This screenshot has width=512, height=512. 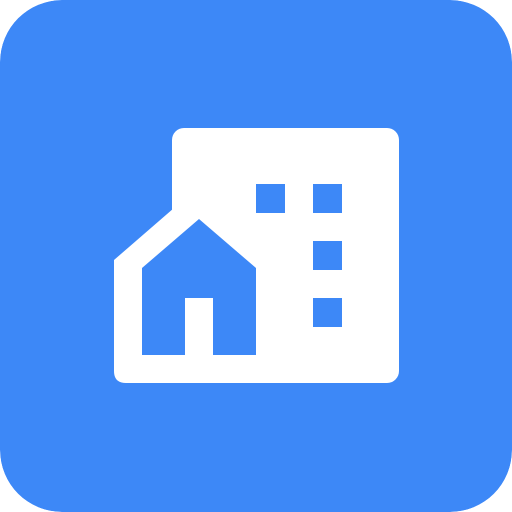 I want to click on window-middle-right, so click(x=327, y=255).